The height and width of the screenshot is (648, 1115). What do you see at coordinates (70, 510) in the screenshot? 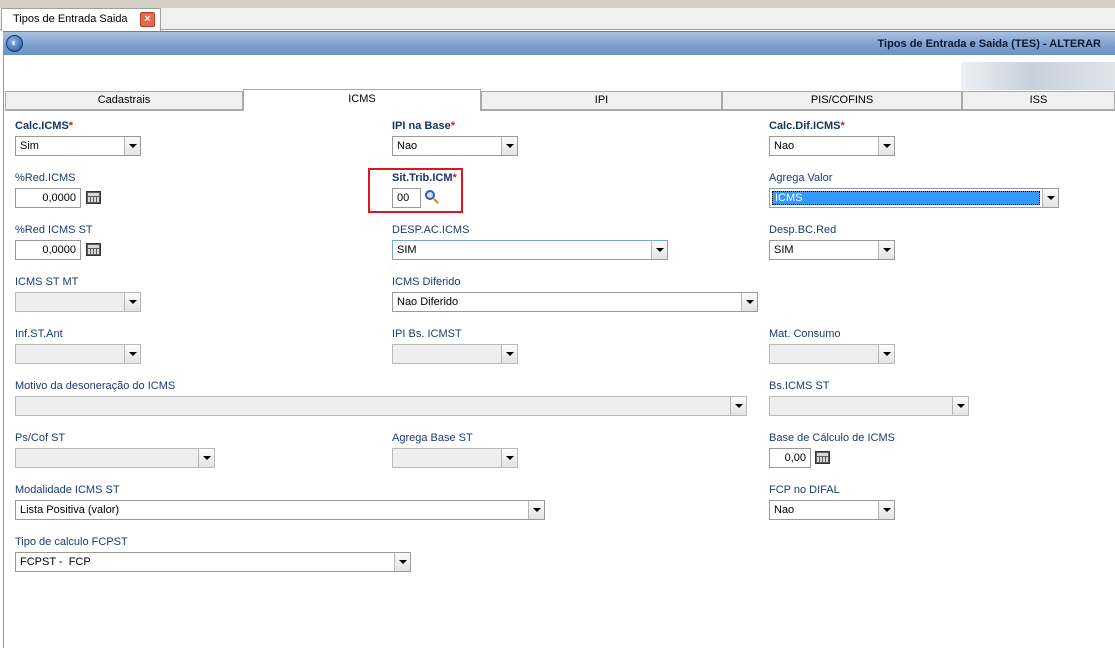
I see `modalidade-icms-st-value: Lista Positiva (valor)` at bounding box center [70, 510].